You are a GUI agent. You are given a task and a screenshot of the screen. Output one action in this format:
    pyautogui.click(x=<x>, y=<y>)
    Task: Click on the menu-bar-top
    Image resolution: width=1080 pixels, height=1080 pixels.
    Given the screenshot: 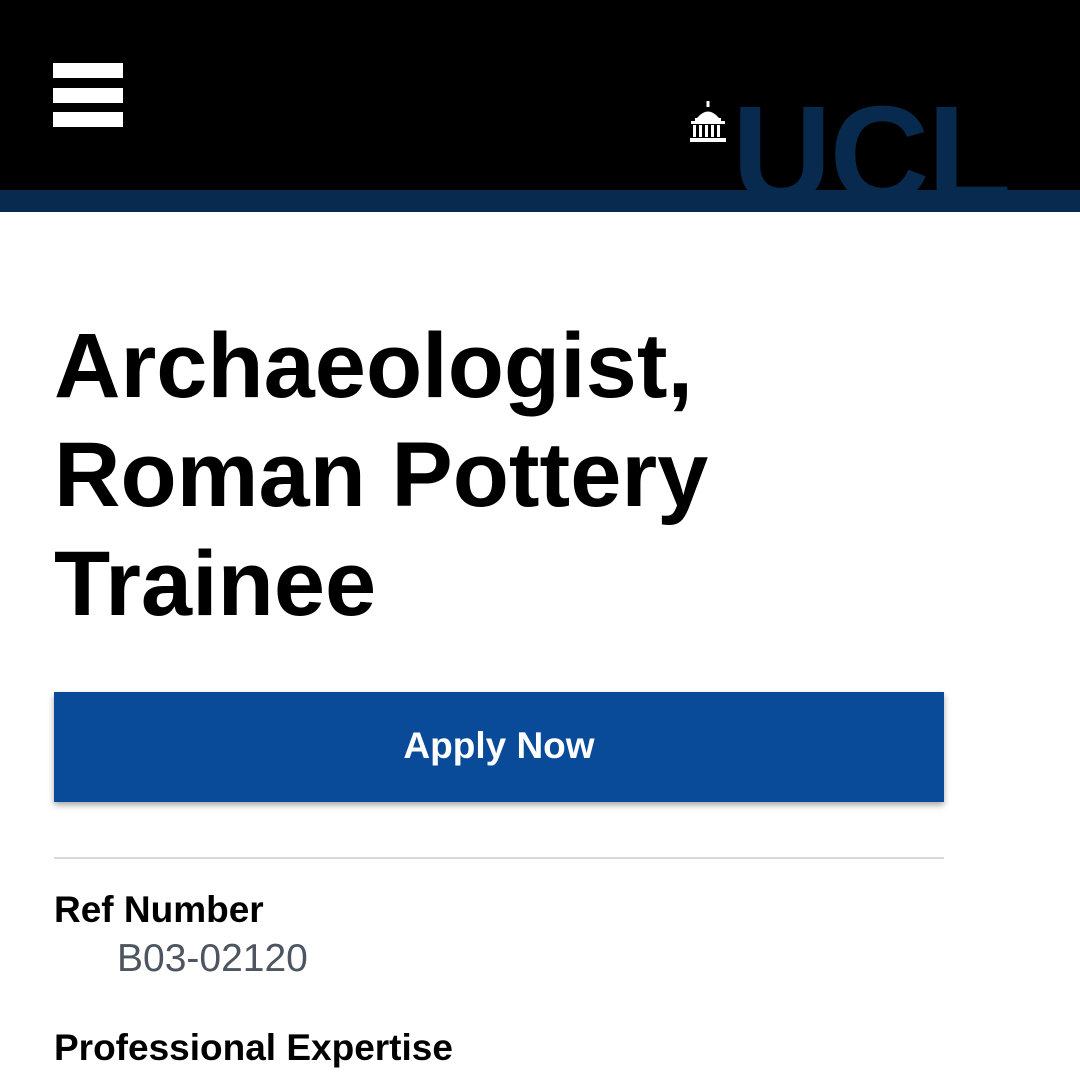 What is the action you would take?
    pyautogui.click(x=88, y=70)
    